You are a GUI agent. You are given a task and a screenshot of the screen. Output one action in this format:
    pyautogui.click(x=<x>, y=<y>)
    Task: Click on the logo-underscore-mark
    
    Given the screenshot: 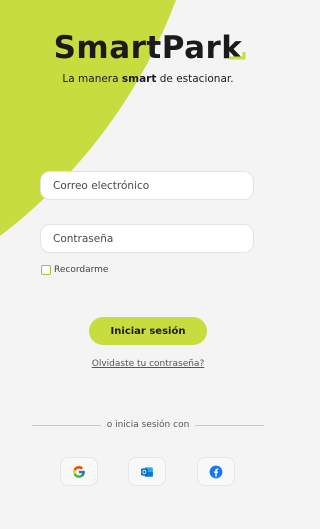 What is the action you would take?
    pyautogui.click(x=237, y=56)
    